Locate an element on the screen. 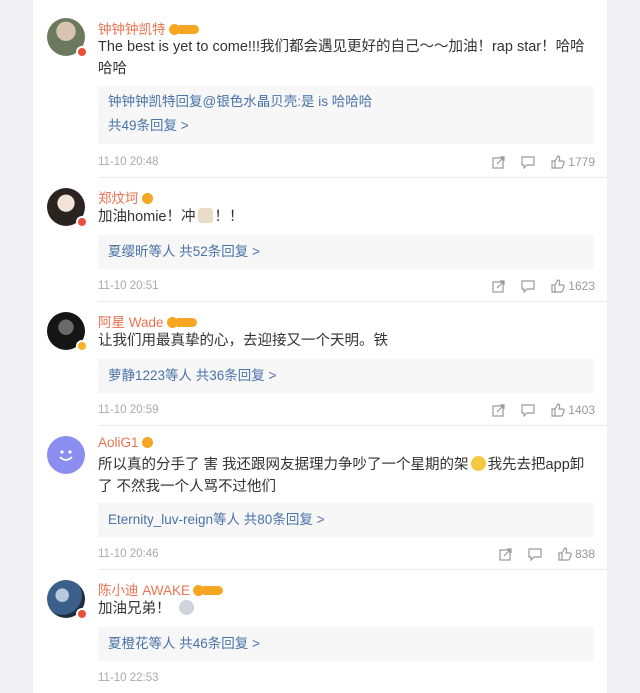  view-replies-link: 萝静1223等人 共36条回复 > is located at coordinates (346, 376).